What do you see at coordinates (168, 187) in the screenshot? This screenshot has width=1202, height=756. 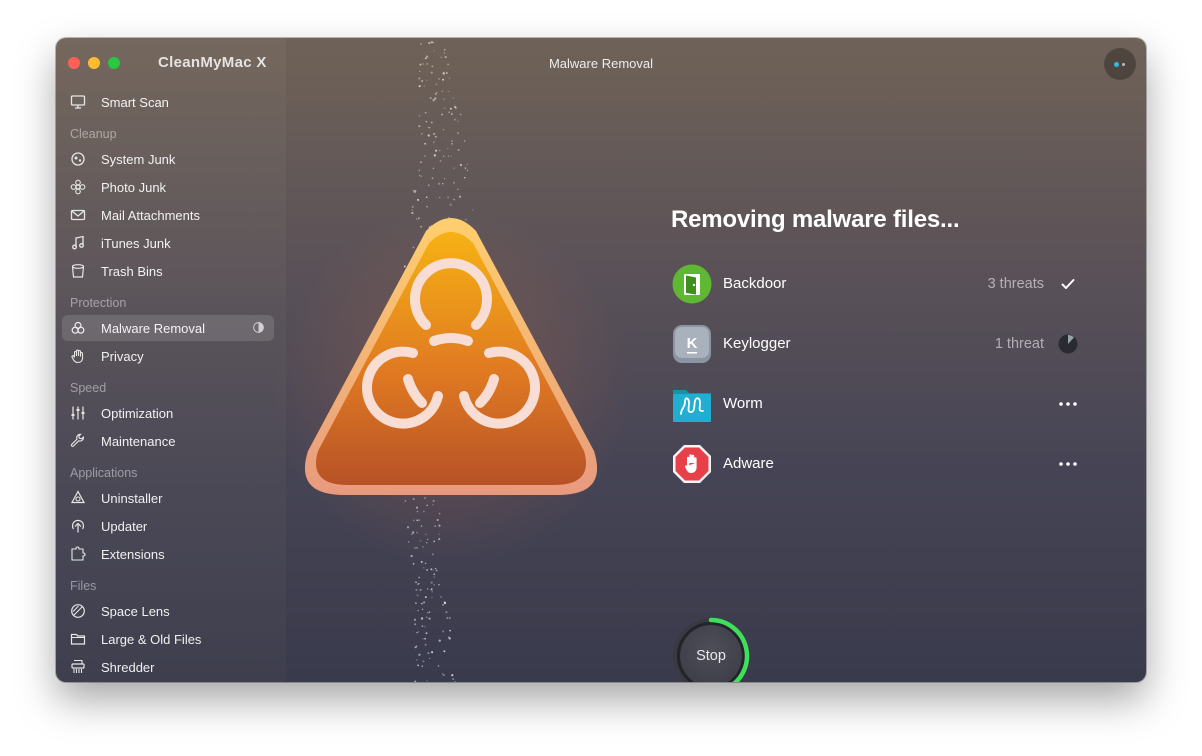 I see `sidebar-item-photo-junk: Photo Junk` at bounding box center [168, 187].